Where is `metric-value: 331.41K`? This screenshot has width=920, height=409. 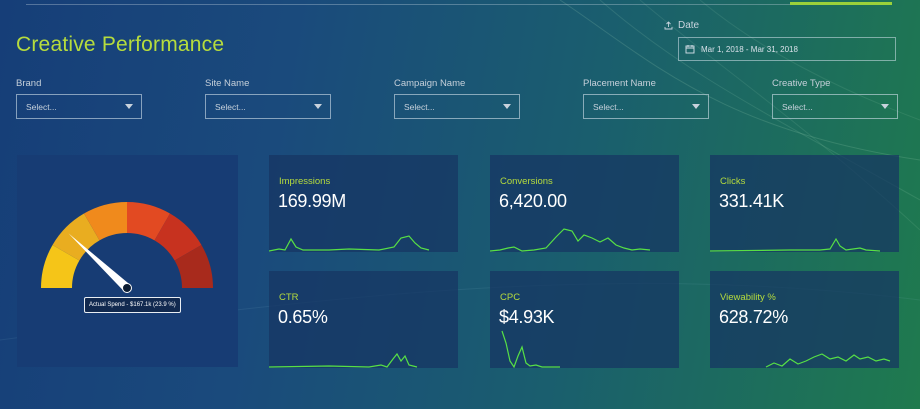
metric-value: 331.41K is located at coordinates (751, 201).